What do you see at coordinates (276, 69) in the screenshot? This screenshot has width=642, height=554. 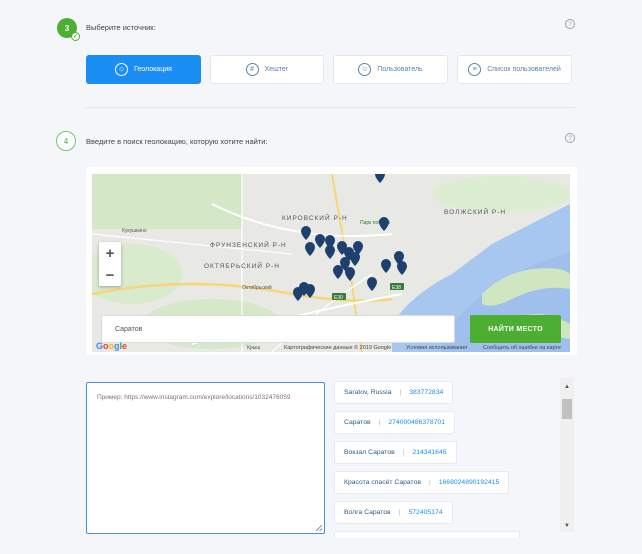 I see `source-label: Хештег` at bounding box center [276, 69].